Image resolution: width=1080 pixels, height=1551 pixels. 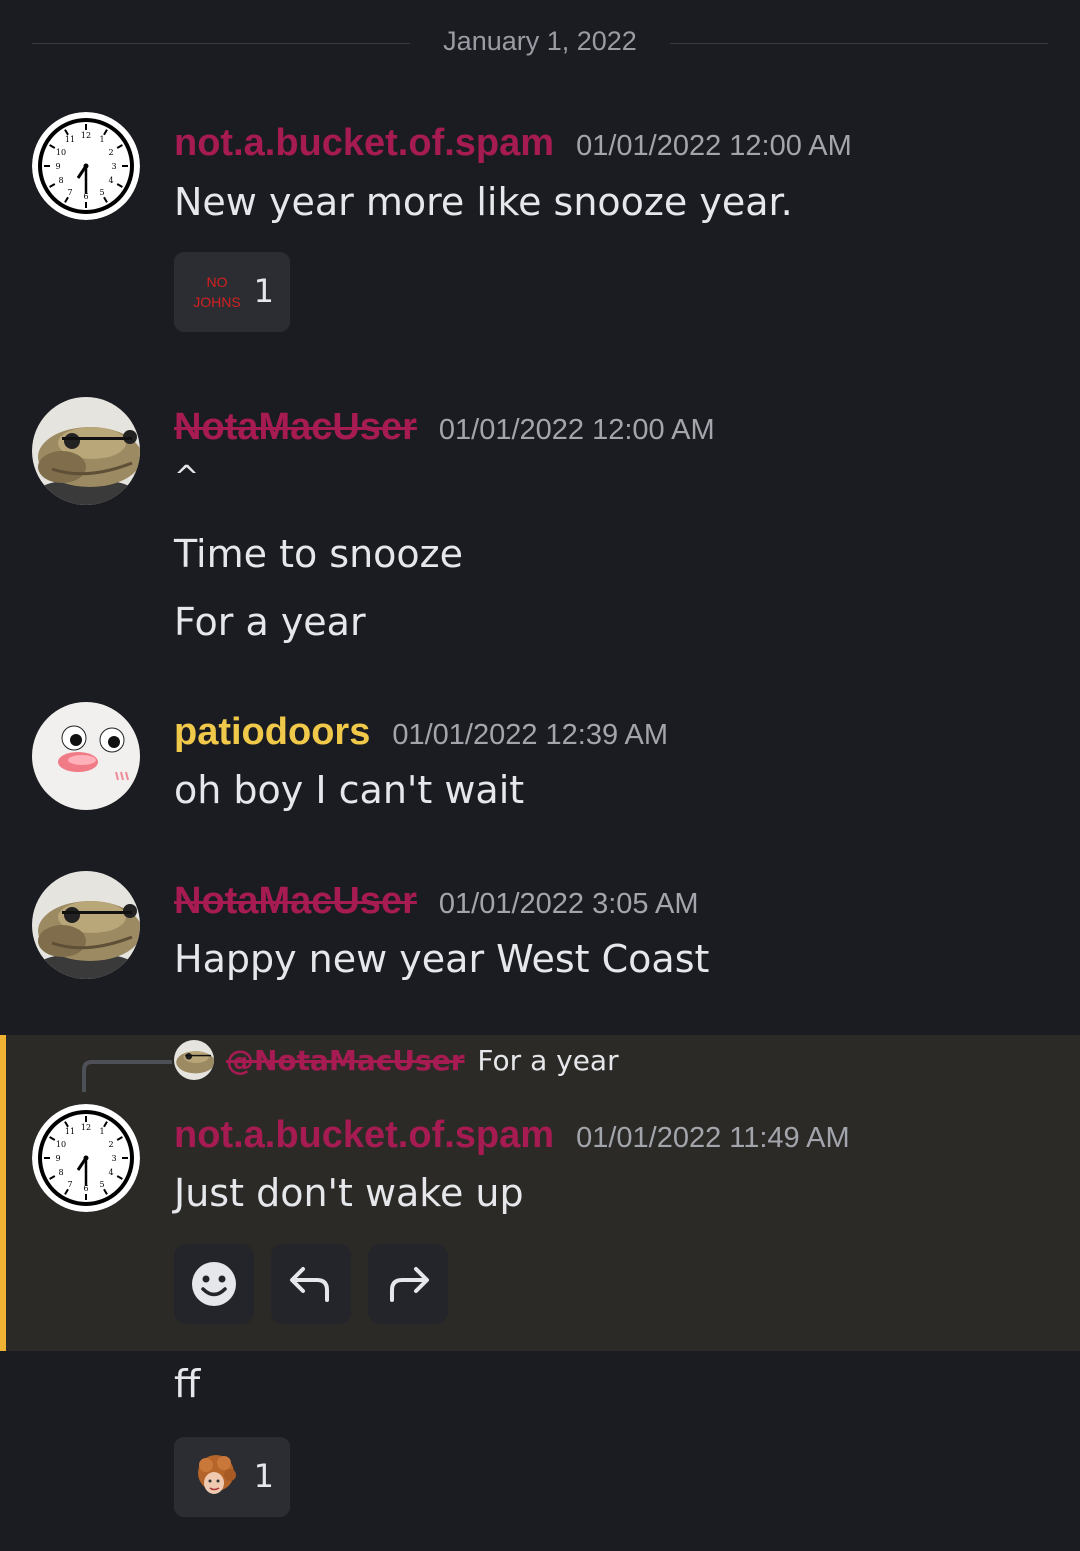 I want to click on no-johns-emoji: NO JOHNS, so click(x=217, y=292).